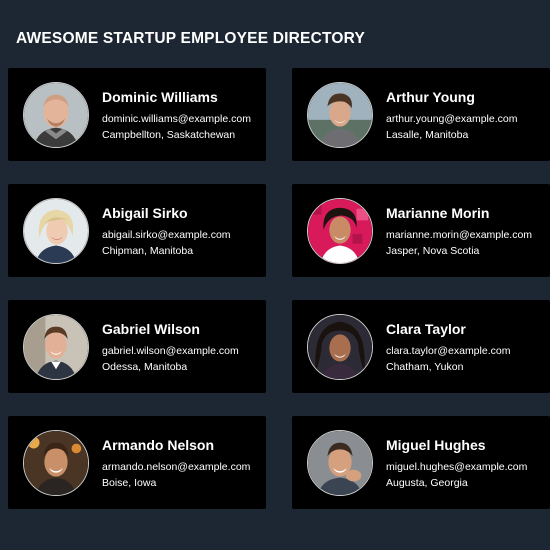  I want to click on employee-location: Boise, Iowa, so click(129, 483).